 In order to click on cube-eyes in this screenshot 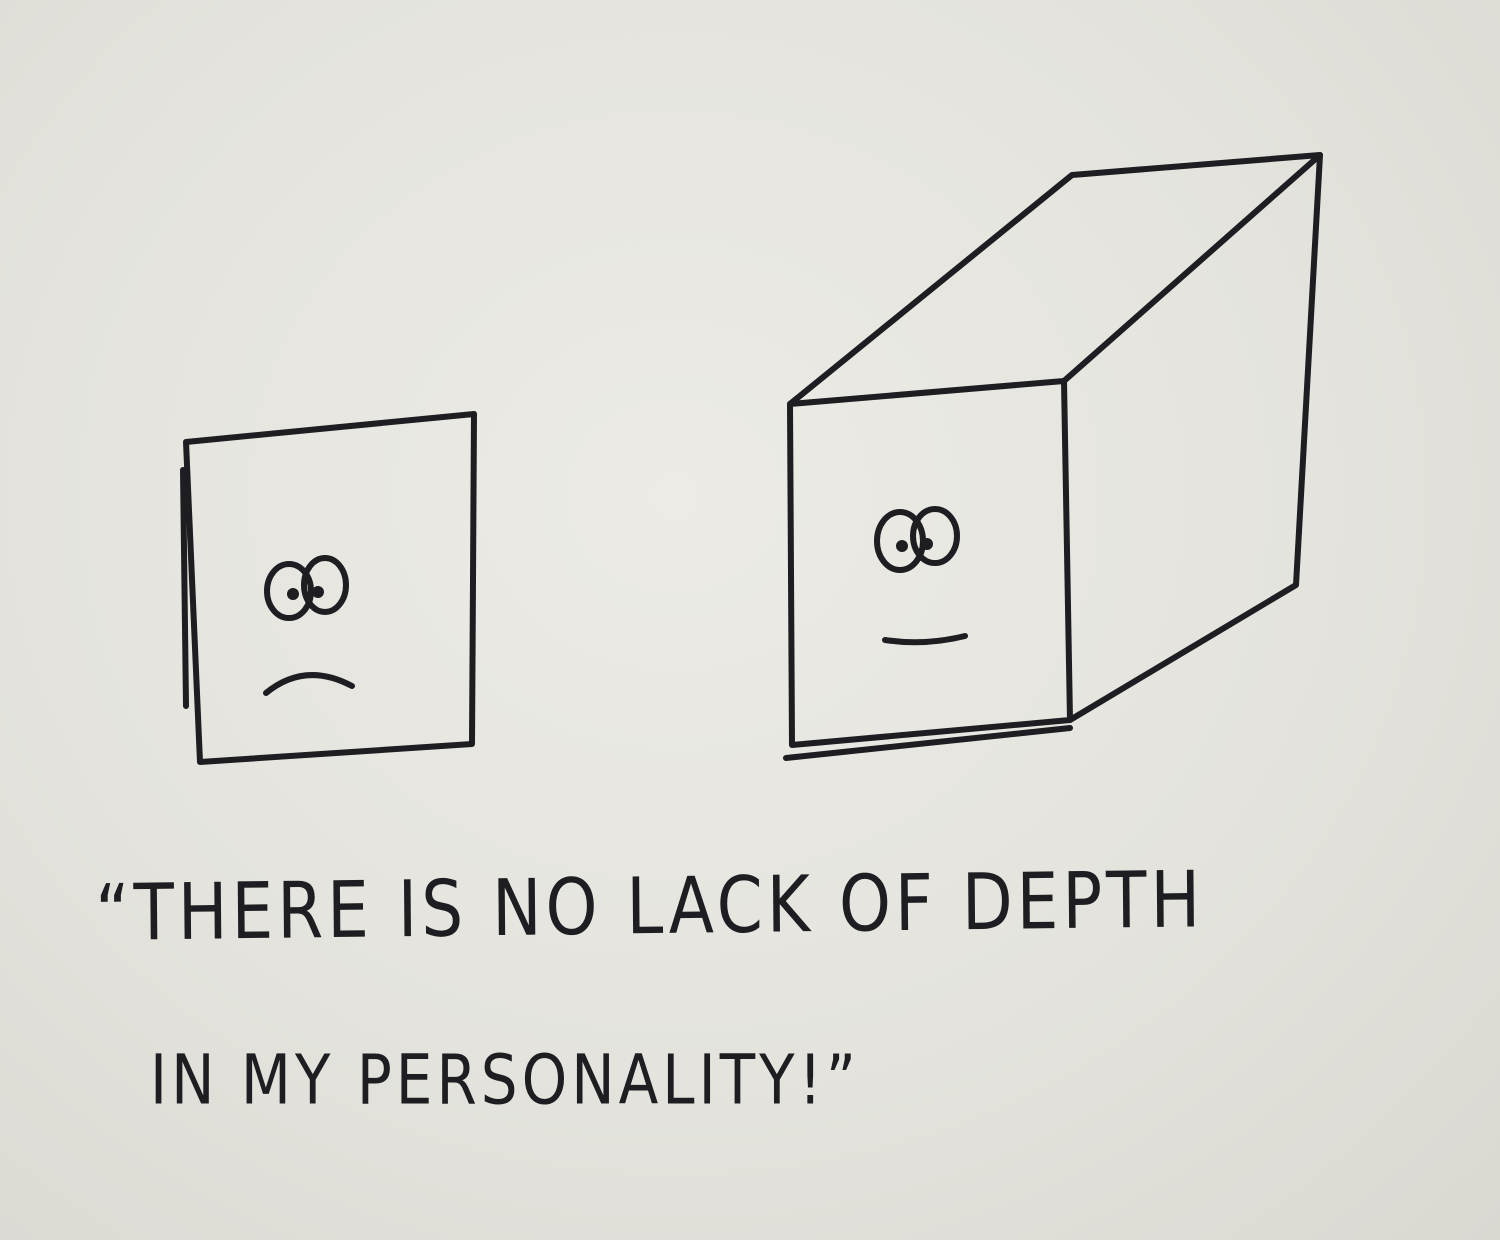, I will do `click(917, 539)`.